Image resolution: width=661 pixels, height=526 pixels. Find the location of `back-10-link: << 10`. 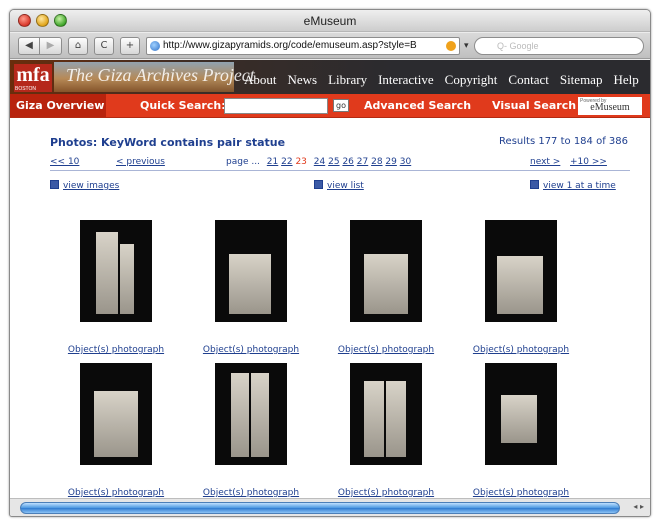

back-10-link: << 10 is located at coordinates (64, 162).